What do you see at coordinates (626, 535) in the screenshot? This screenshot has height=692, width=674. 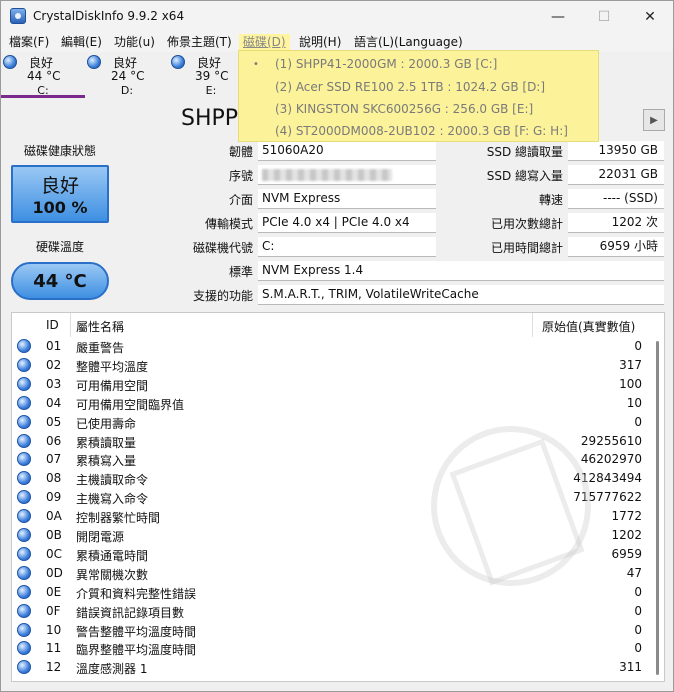 I see `attribute-raw-value: 1202` at bounding box center [626, 535].